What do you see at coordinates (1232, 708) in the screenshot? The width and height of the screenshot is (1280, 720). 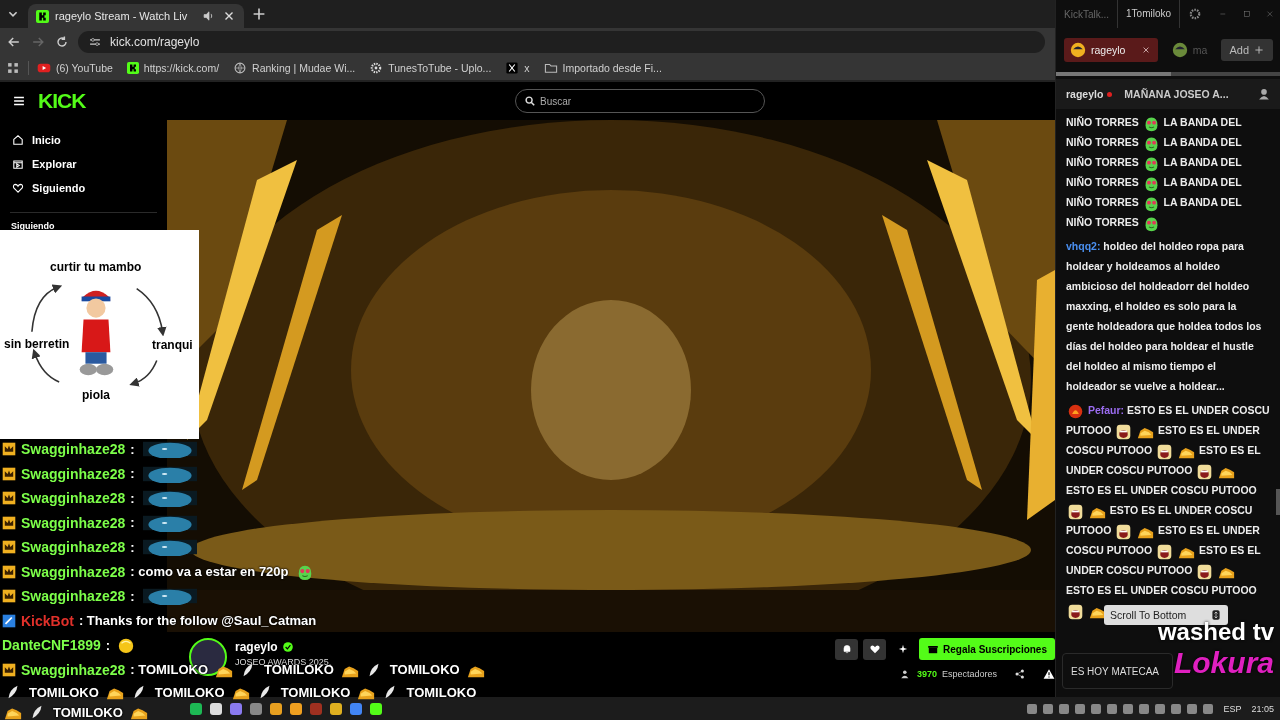 I see `input-language: ESP` at bounding box center [1232, 708].